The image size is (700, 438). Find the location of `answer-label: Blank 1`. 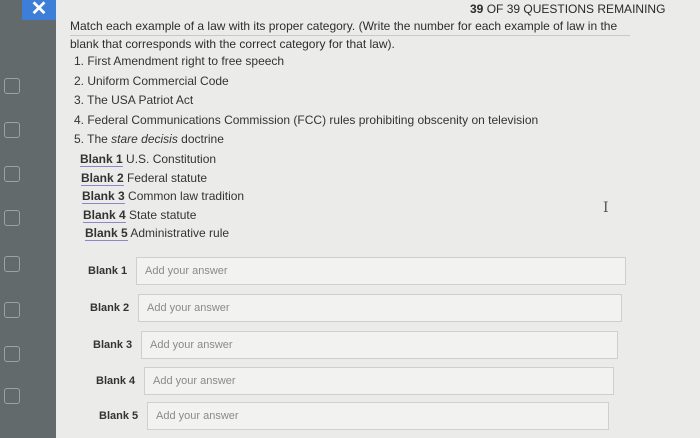

answer-label: Blank 1 is located at coordinates (108, 271).